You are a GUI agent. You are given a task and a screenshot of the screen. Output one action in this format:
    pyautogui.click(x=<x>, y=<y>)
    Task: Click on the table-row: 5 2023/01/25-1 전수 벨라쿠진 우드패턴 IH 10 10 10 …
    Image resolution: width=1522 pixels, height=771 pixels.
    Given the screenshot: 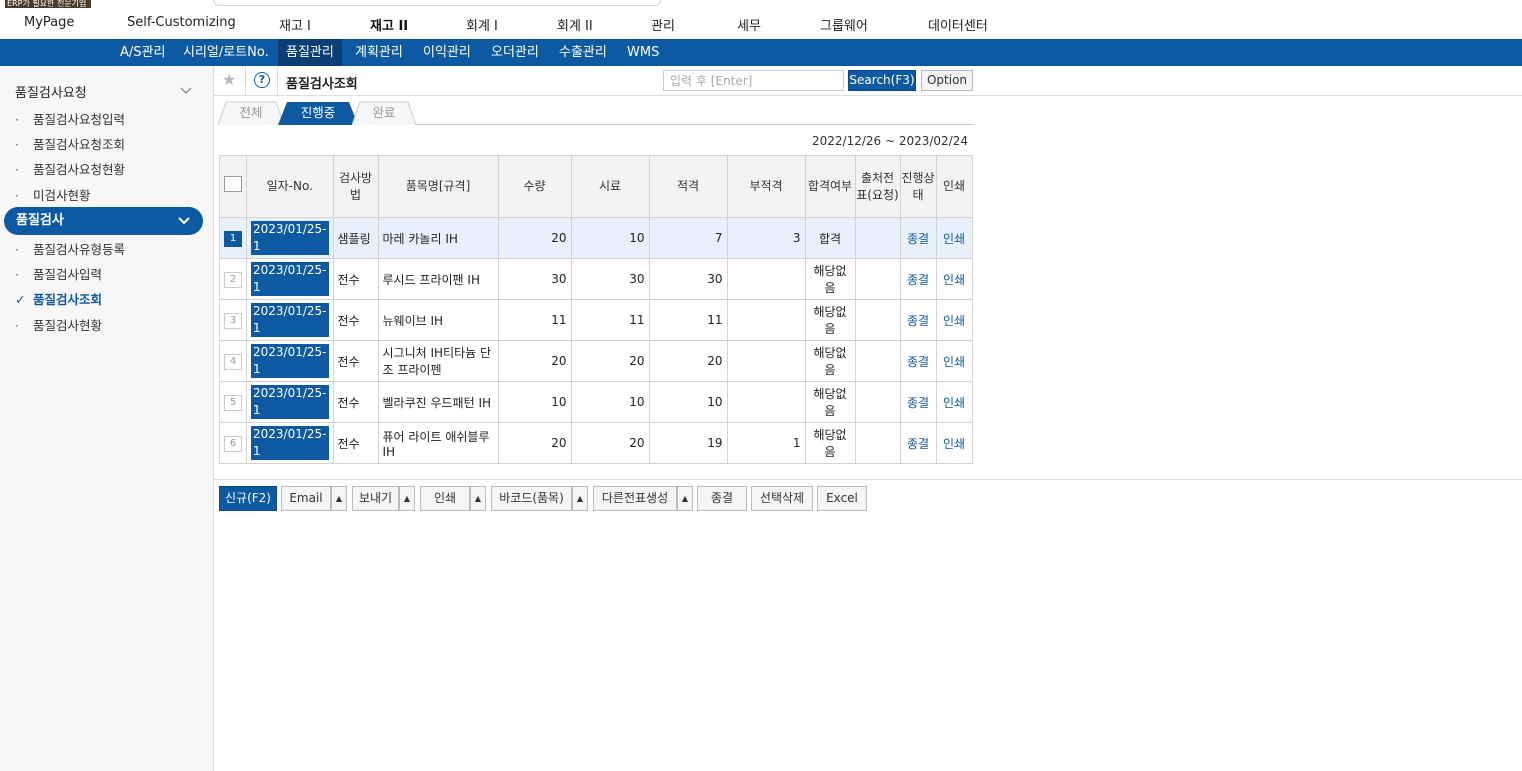 What is the action you would take?
    pyautogui.click(x=596, y=402)
    